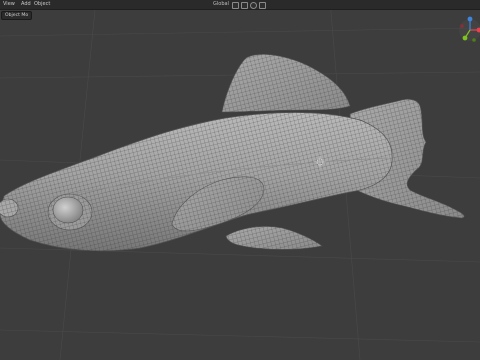  What do you see at coordinates (26, 4) in the screenshot?
I see `menu-add: Add` at bounding box center [26, 4].